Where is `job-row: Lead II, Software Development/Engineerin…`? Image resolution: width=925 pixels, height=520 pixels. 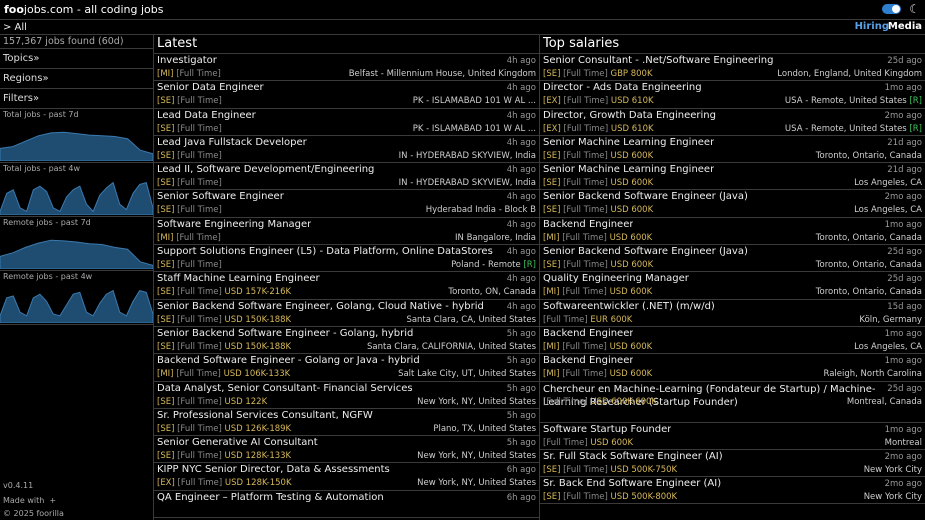 job-row: Lead II, Software Development/Engineerin… is located at coordinates (346, 177).